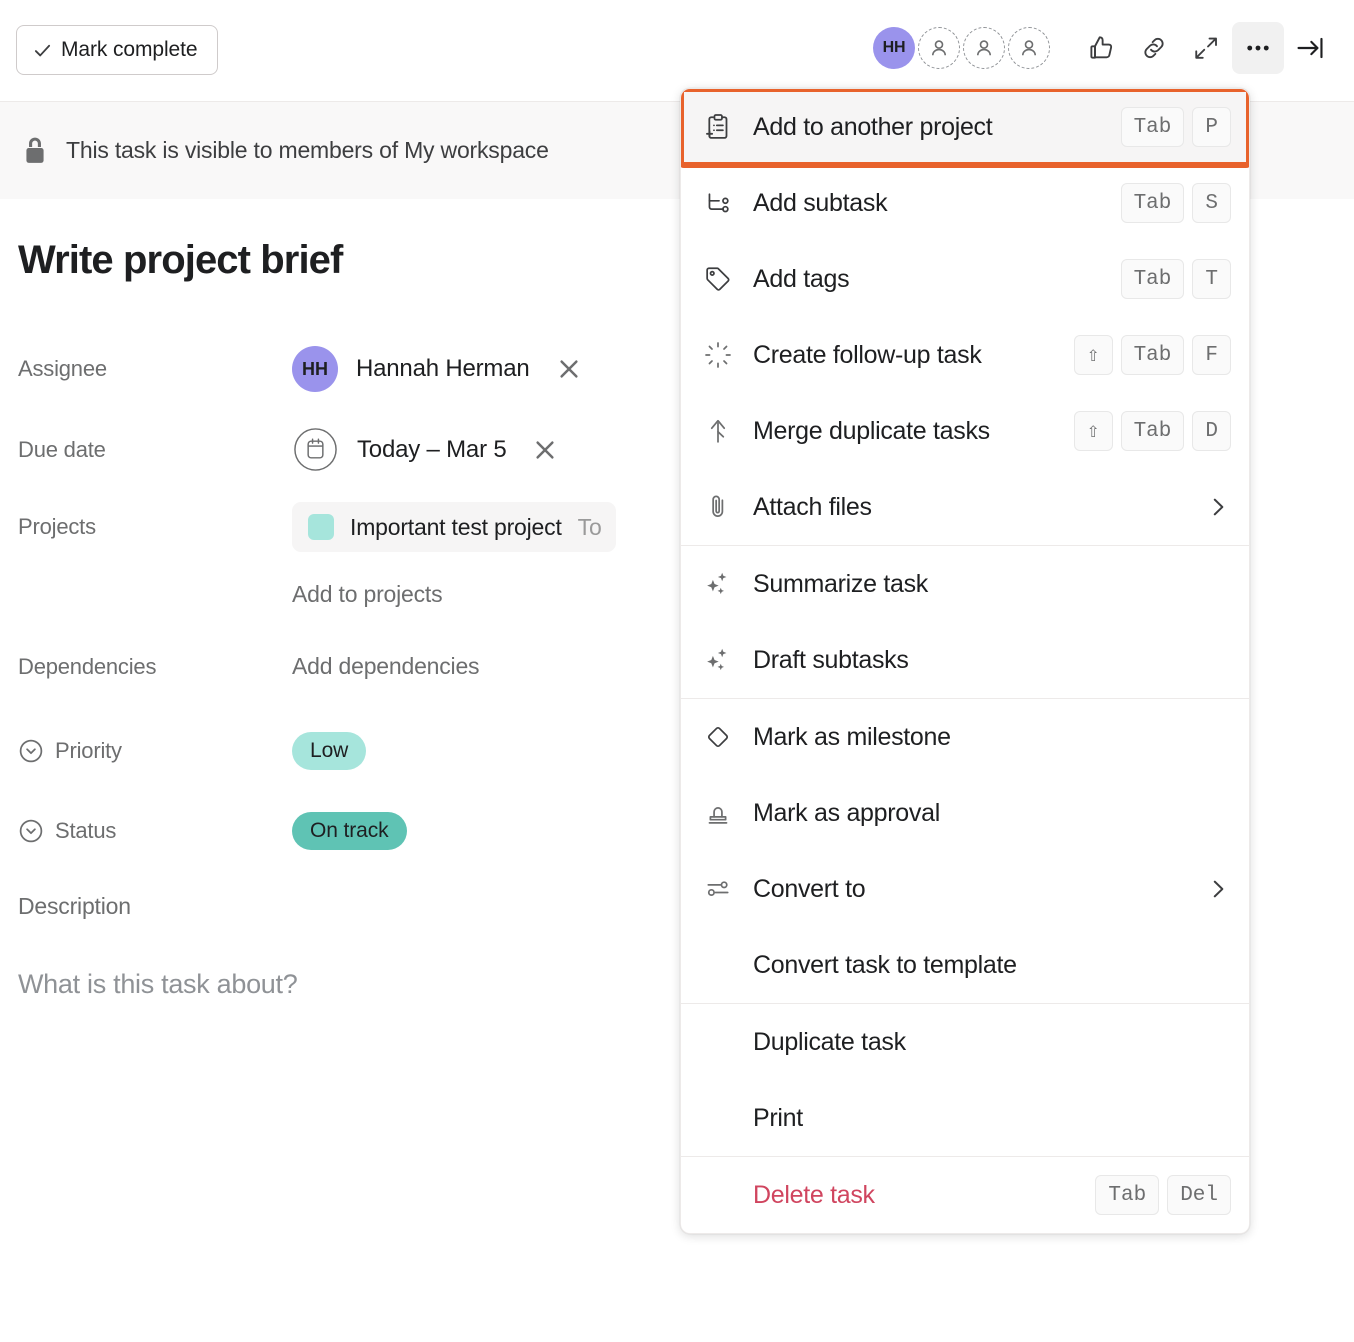  I want to click on menu-item-create-follow-up-task: Create follow-up task ⇧ Tab F, so click(965, 355).